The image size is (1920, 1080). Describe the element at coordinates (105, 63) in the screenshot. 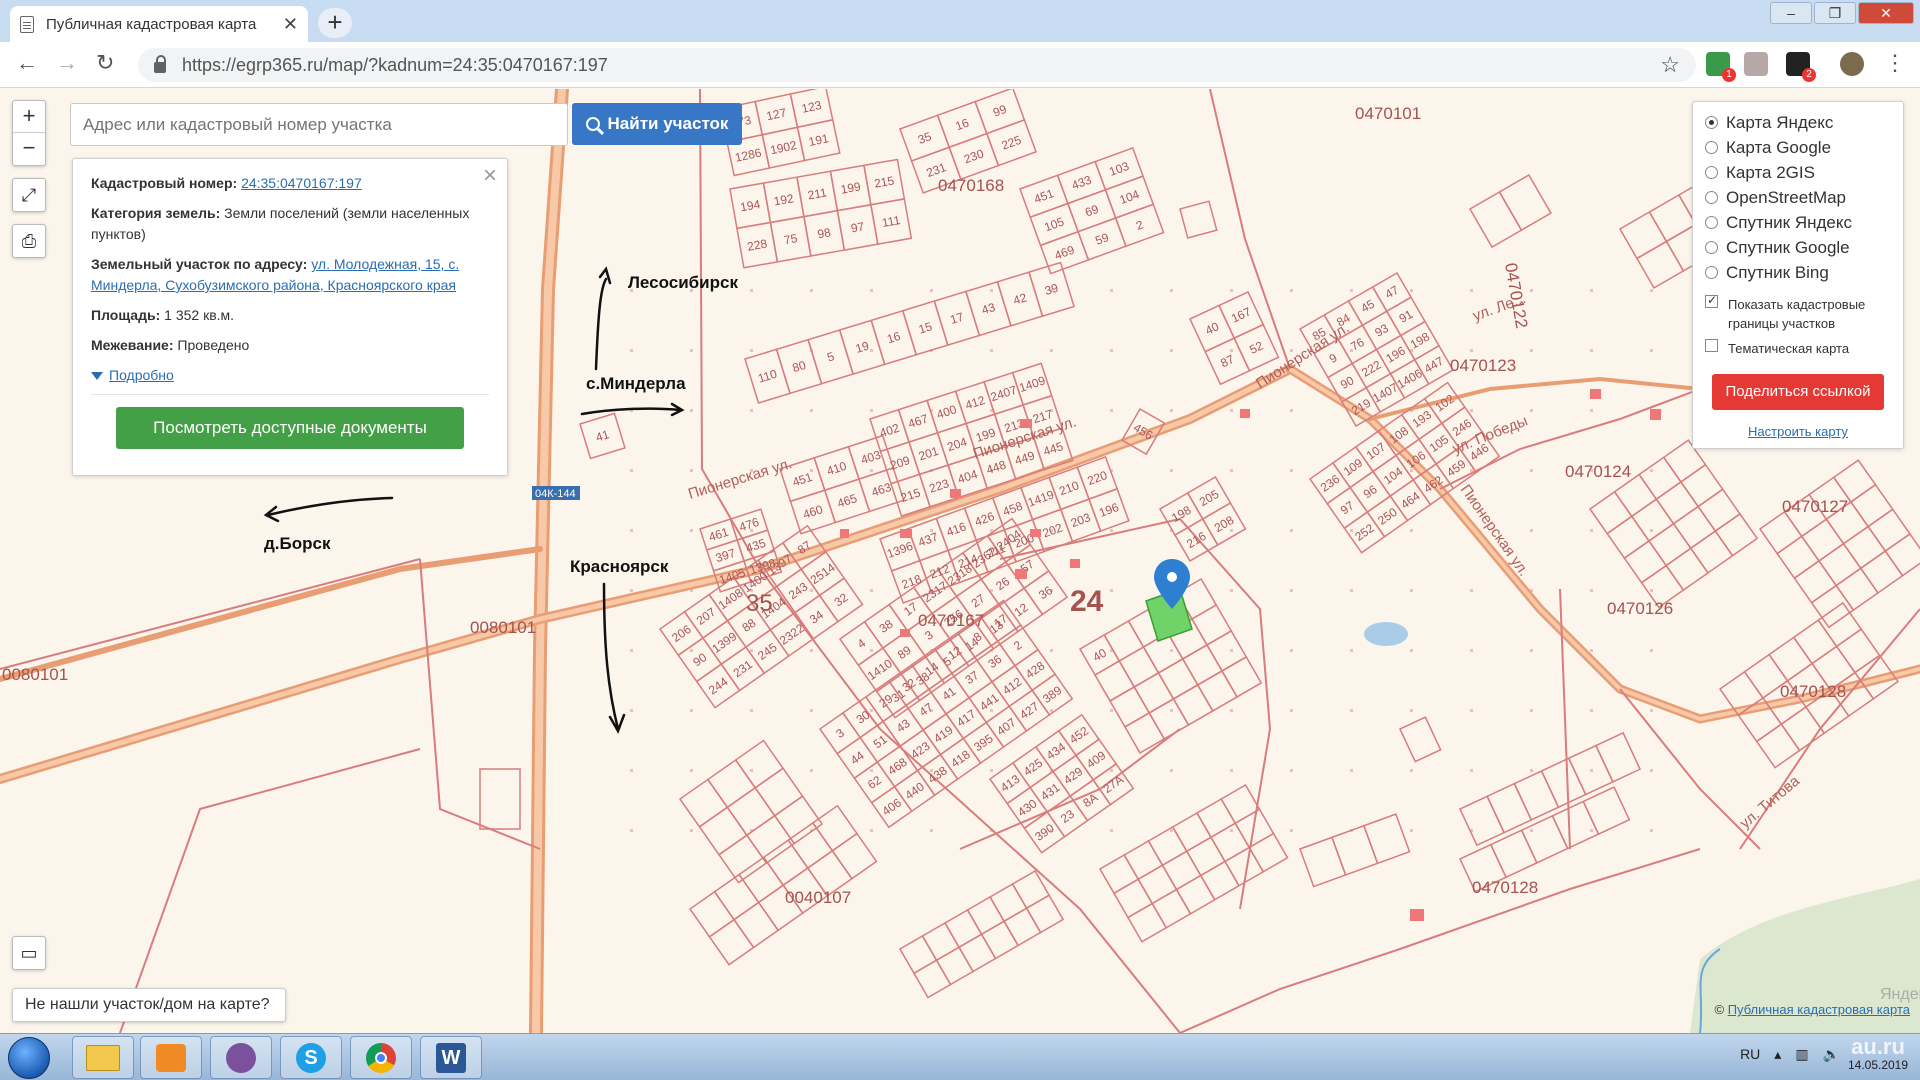

I see `reload-icon: ↻` at that location.